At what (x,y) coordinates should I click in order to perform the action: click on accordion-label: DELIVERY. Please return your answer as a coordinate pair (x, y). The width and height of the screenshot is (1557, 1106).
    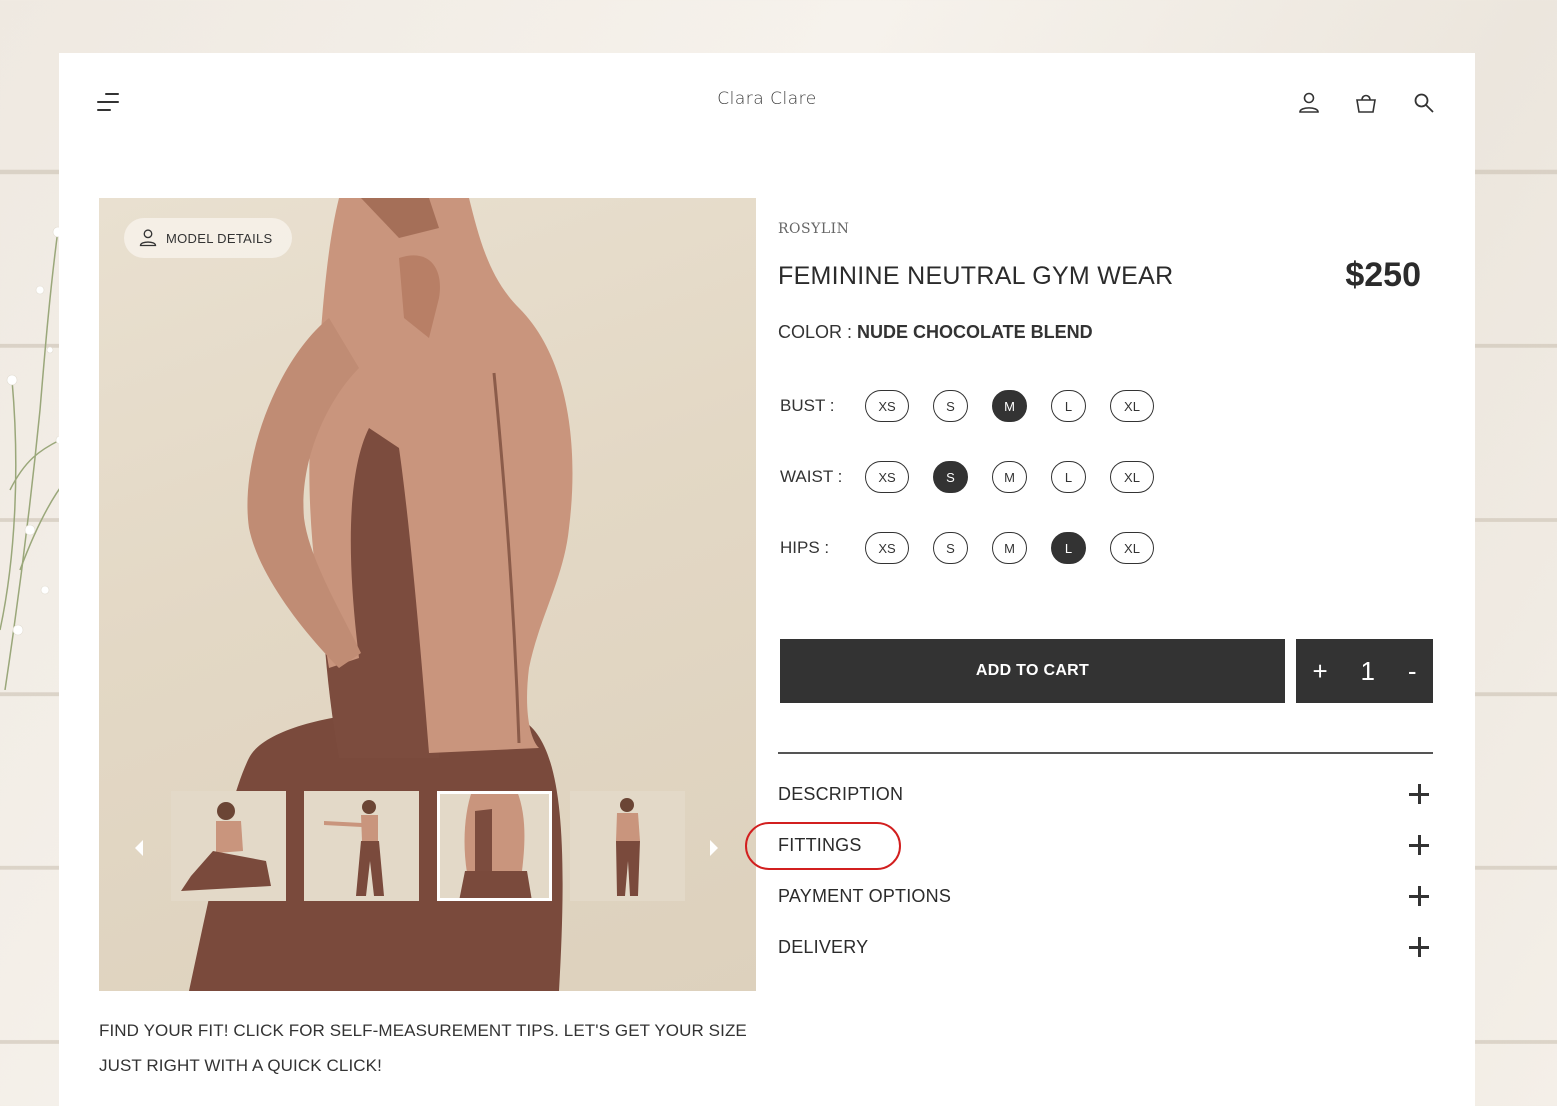
    Looking at the image, I should click on (823, 946).